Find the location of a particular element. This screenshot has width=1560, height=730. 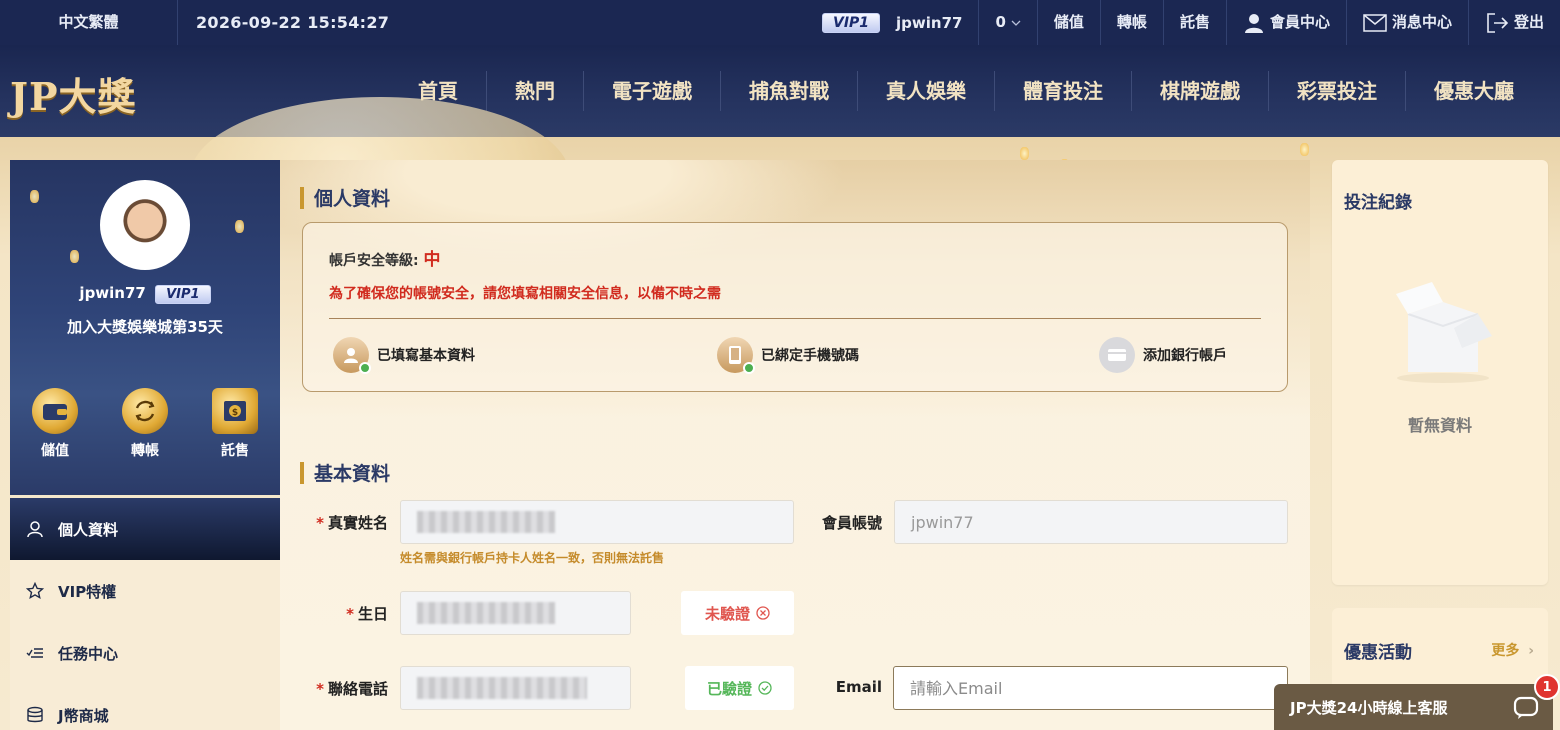

menu-item-vip: VIP特權 is located at coordinates (145, 591).